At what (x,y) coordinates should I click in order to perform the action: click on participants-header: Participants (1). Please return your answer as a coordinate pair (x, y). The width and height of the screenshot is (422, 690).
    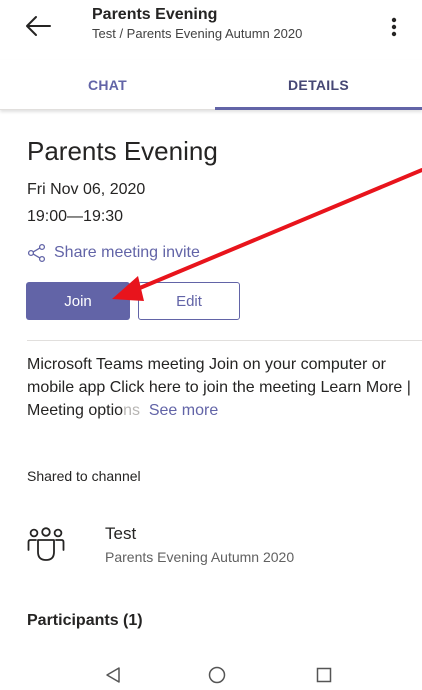
    Looking at the image, I should click on (85, 621).